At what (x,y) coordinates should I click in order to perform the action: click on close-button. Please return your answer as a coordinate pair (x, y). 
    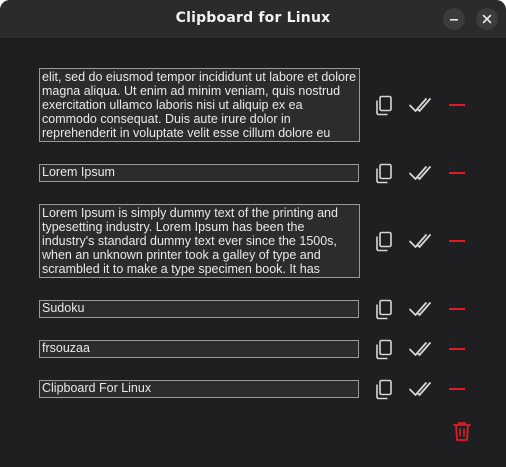
    Looking at the image, I should click on (487, 19).